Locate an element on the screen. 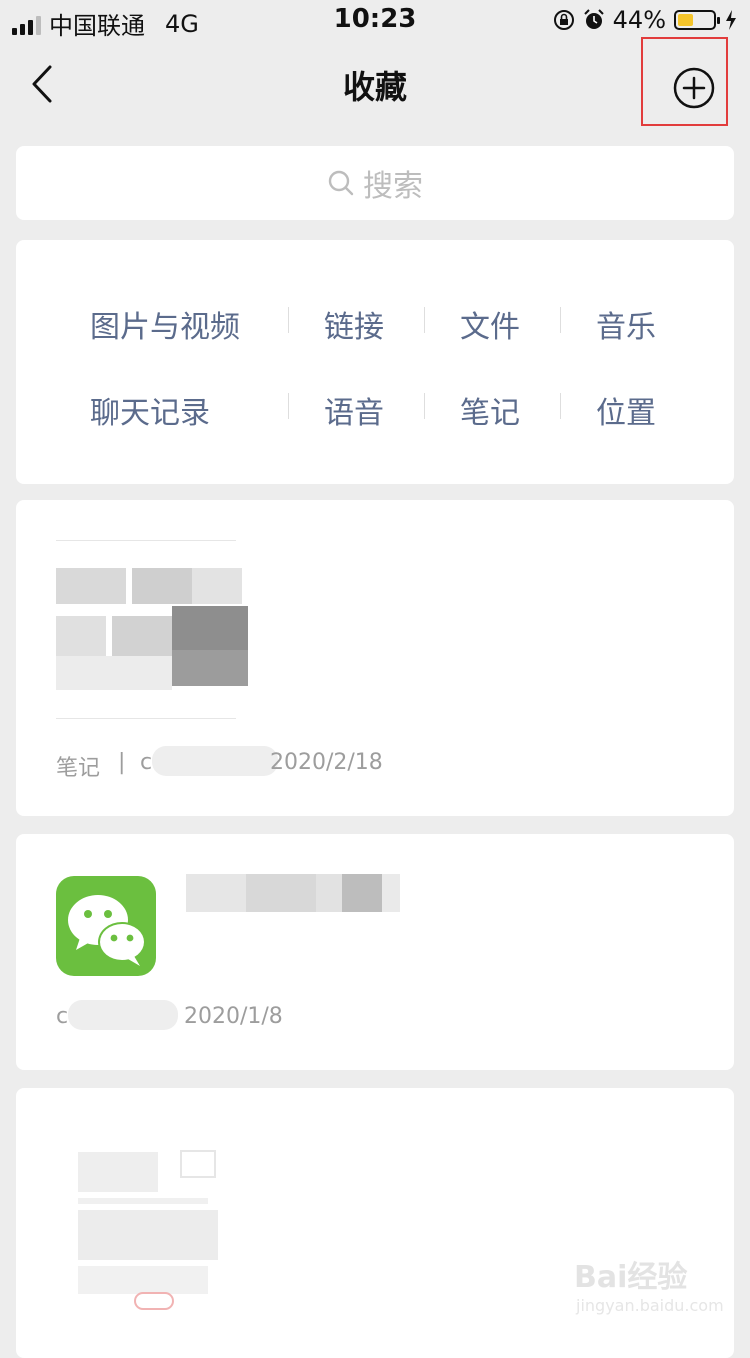 The width and height of the screenshot is (750, 1358). item-date: 2020/2/18 is located at coordinates (326, 762).